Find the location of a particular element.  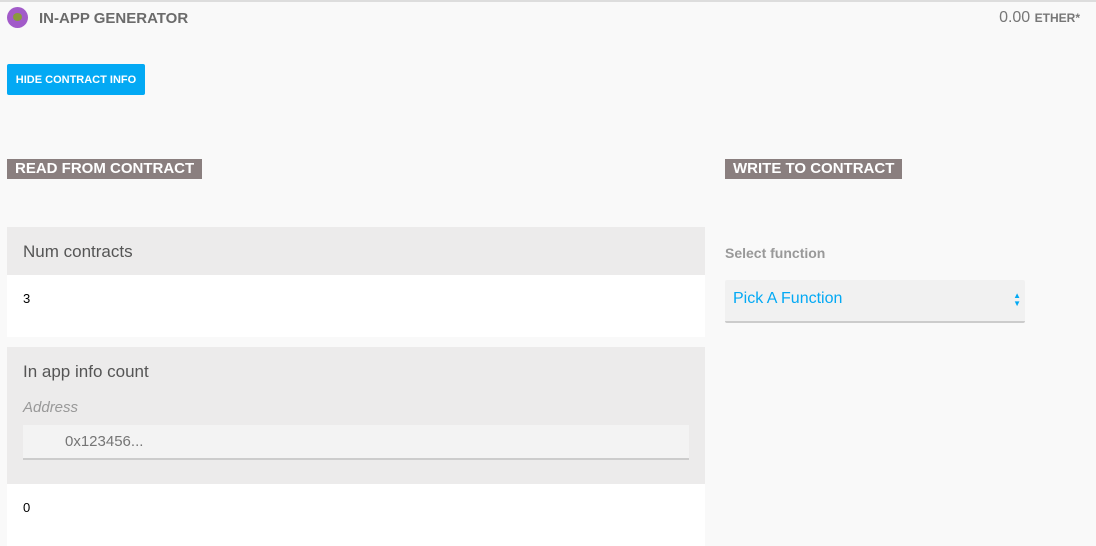

read-item-num-contracts: Num contracts 3 is located at coordinates (356, 282).